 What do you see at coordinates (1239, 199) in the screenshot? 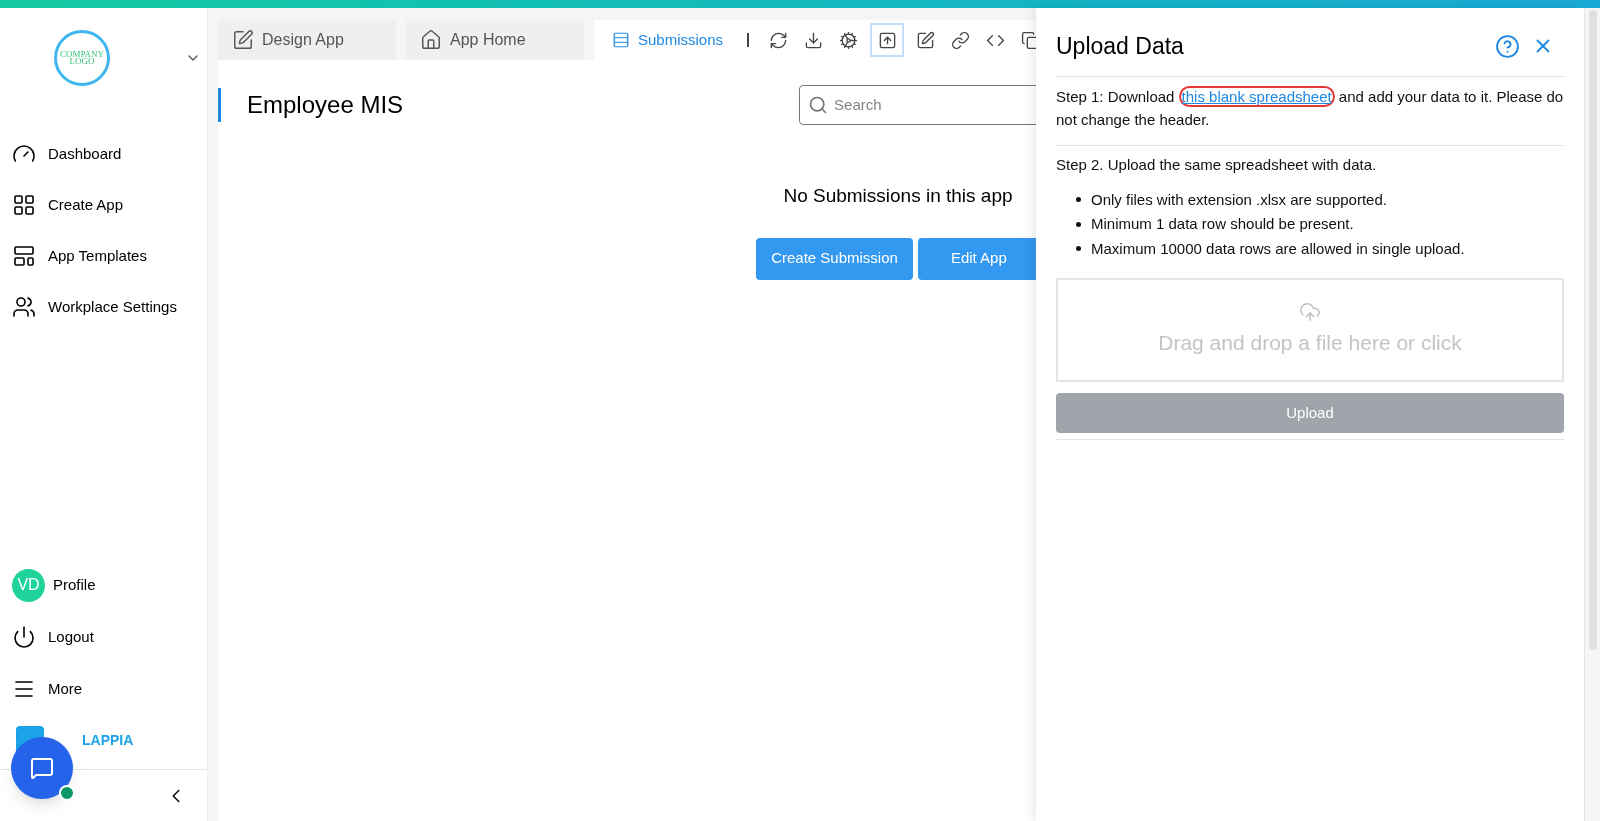
I see `rule-text: Only files with extension .xlsx are supported.` at bounding box center [1239, 199].